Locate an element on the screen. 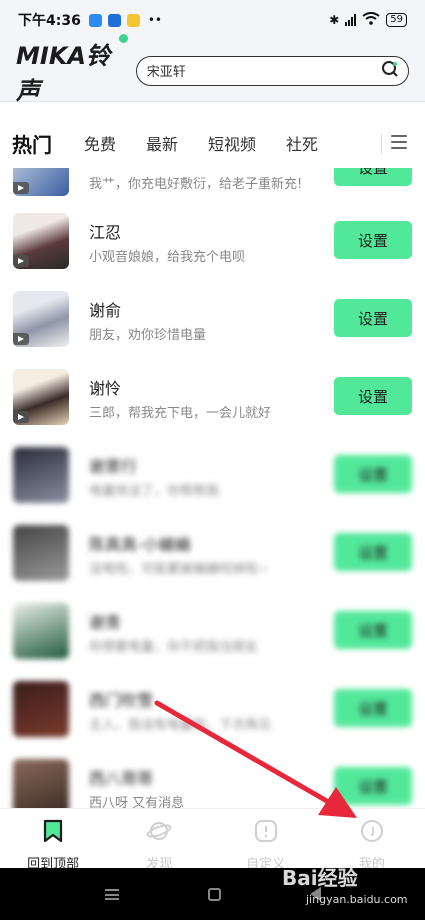 Image resolution: width=425 pixels, height=920 pixels. app-logo: MIKA铃声 is located at coordinates (75, 69).